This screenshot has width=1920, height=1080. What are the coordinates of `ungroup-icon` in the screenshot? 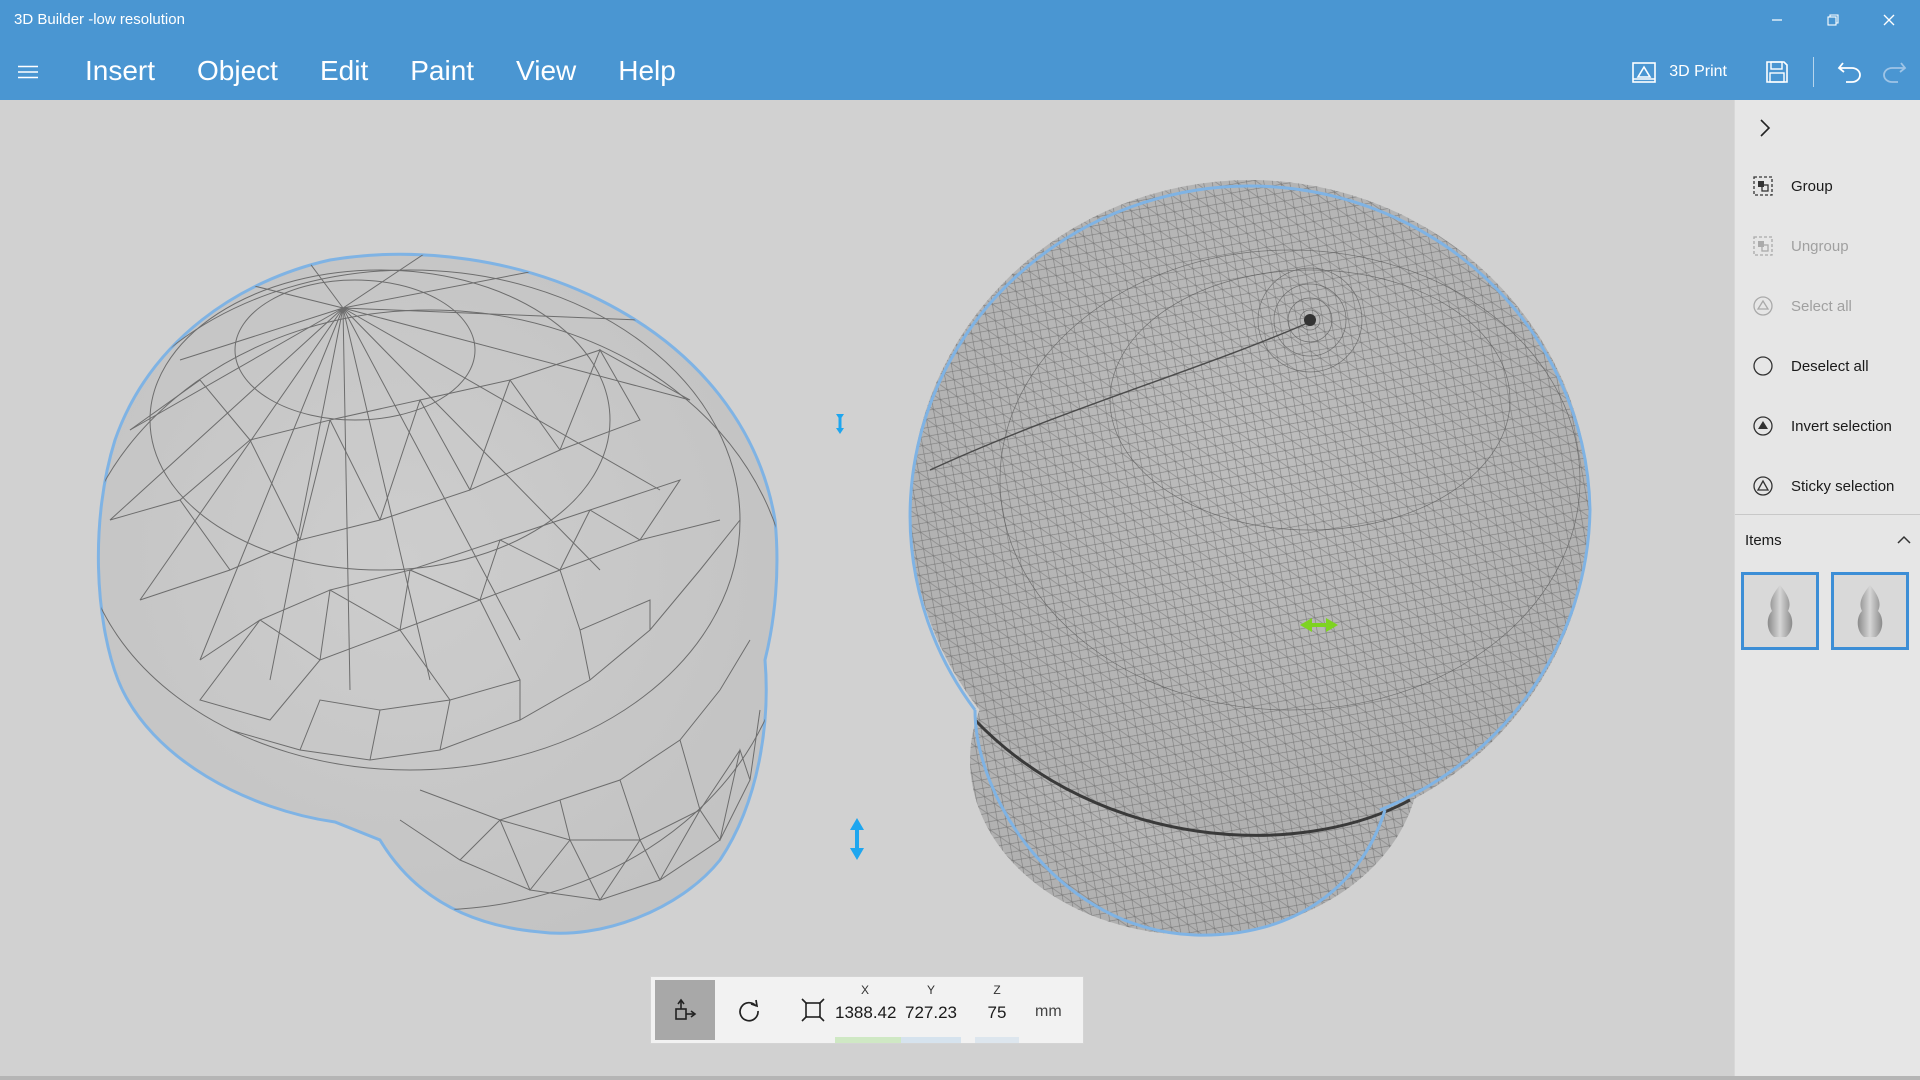 It's located at (1763, 246).